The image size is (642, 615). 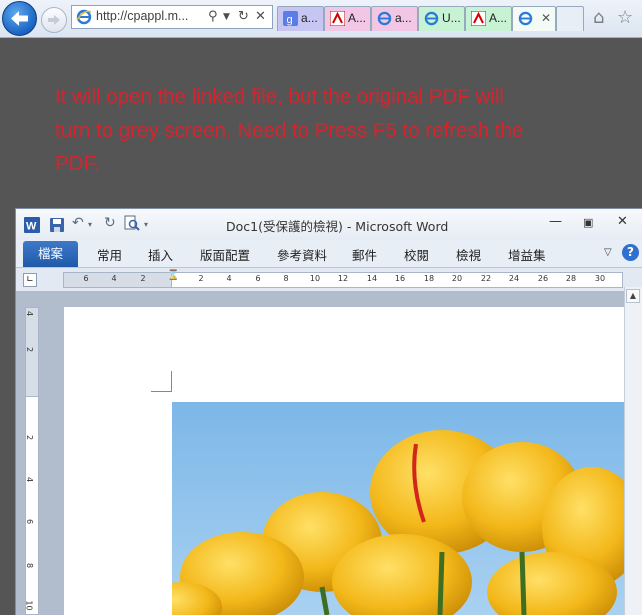 I want to click on svg-text: g, so click(x=290, y=20).